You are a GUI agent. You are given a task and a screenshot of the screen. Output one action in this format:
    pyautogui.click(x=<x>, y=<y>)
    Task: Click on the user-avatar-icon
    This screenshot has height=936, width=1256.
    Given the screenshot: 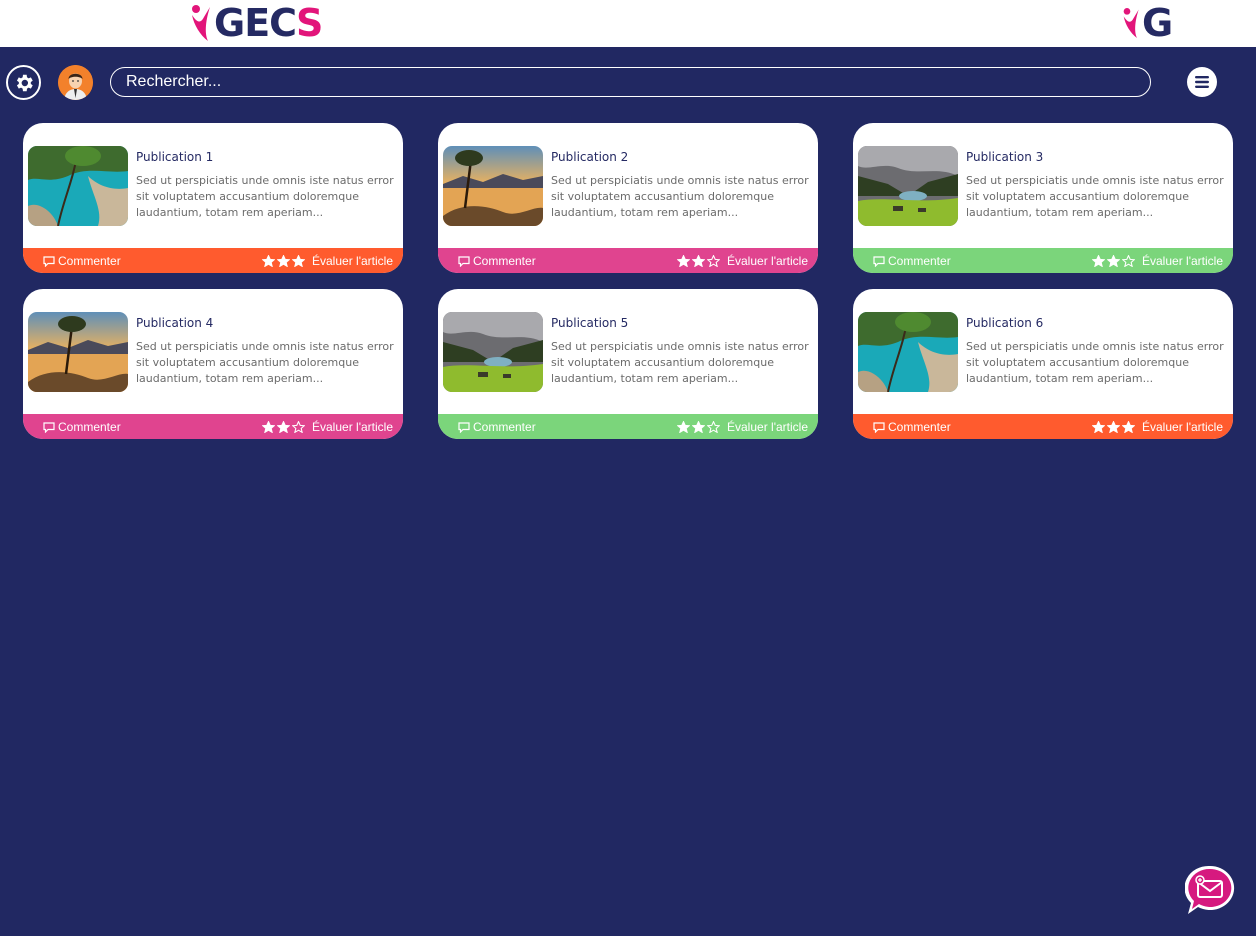 What is the action you would take?
    pyautogui.click(x=75, y=82)
    